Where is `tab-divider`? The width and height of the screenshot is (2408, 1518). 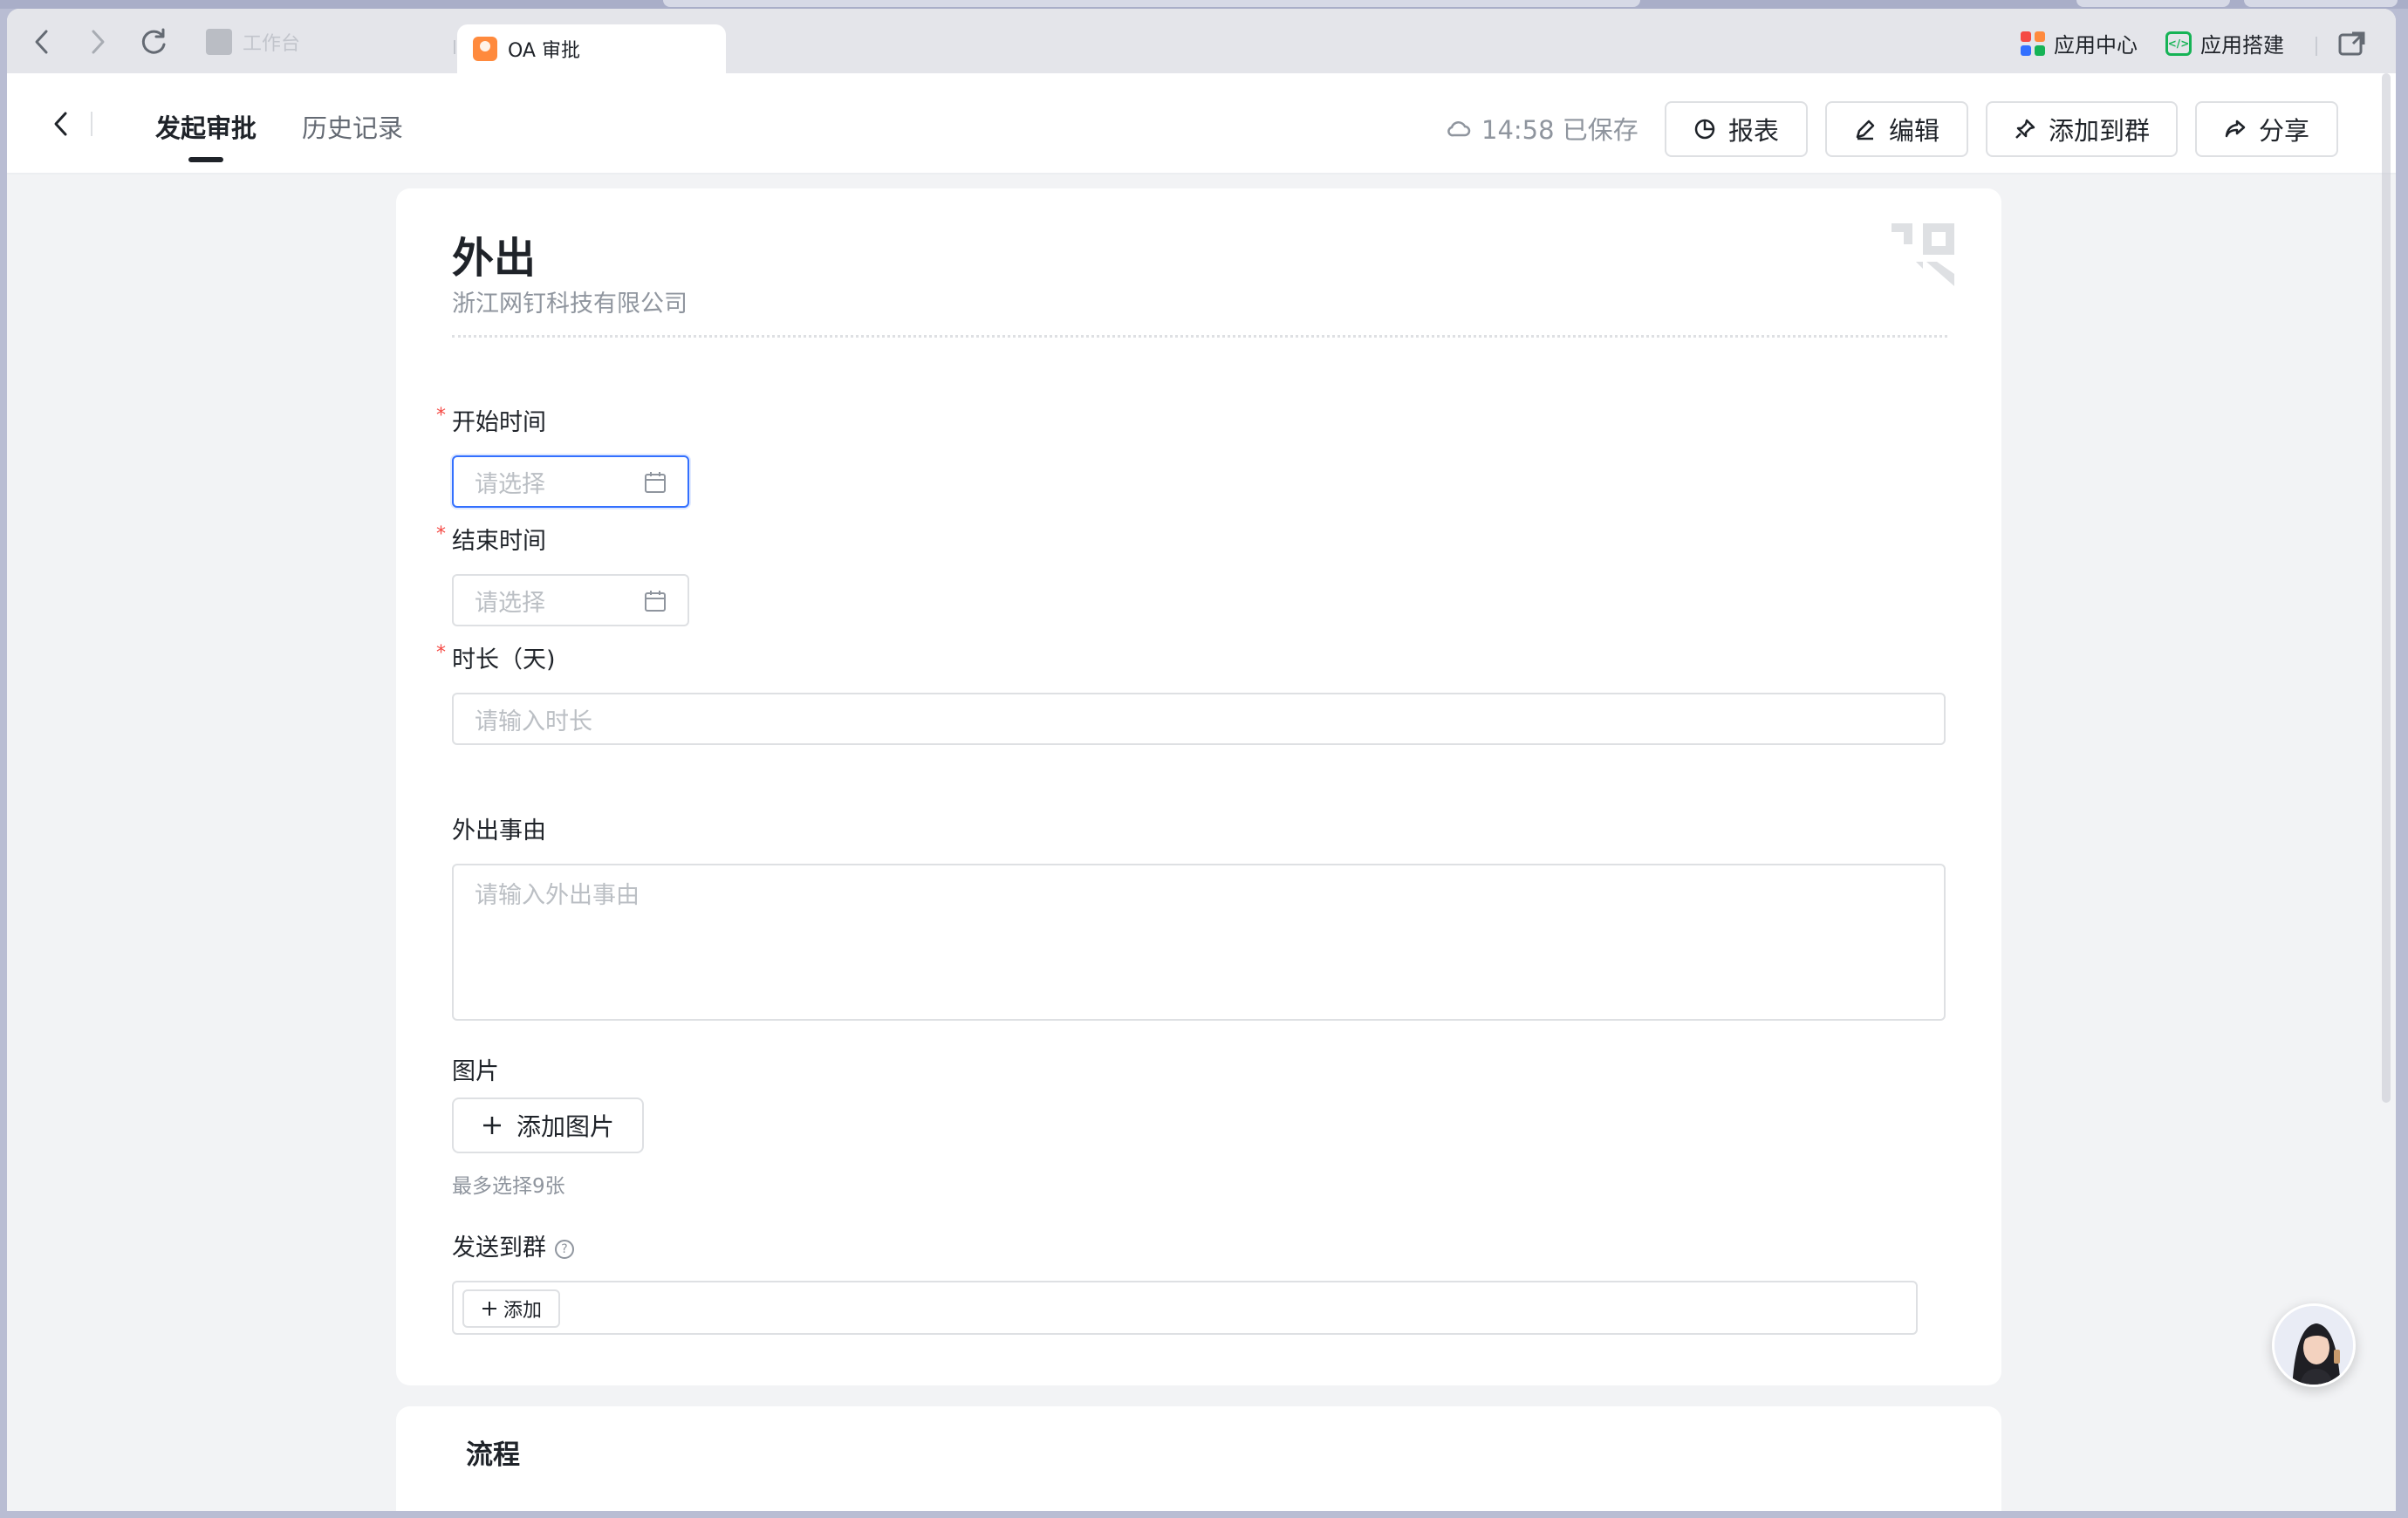
tab-divider is located at coordinates (455, 47).